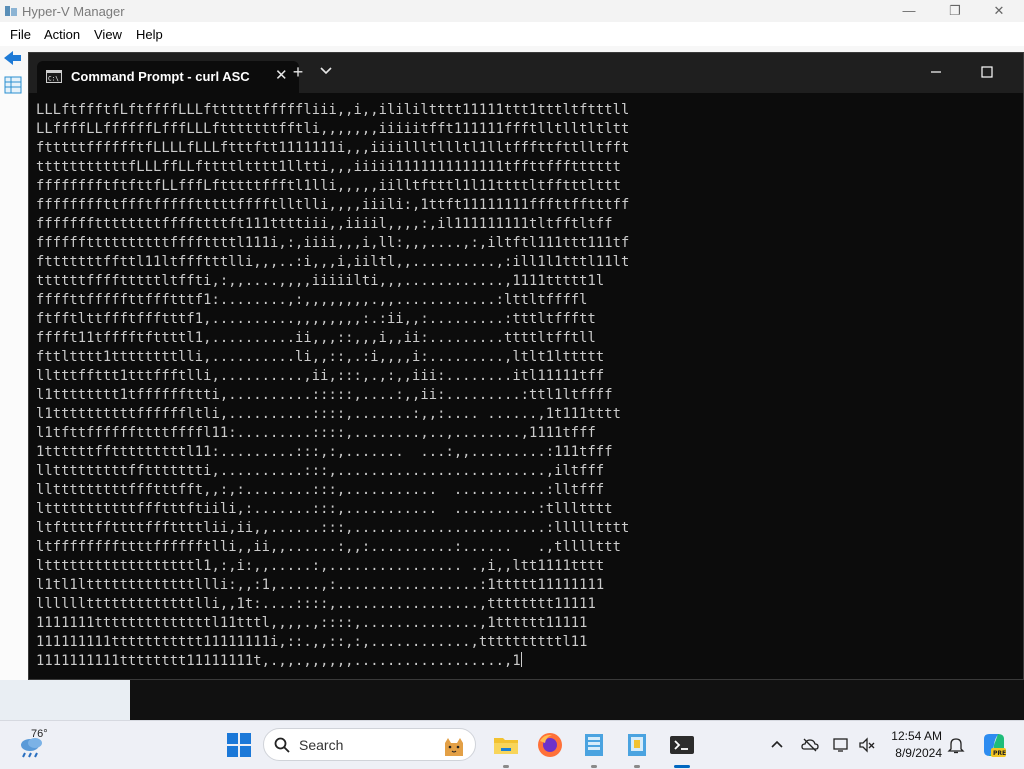 The image size is (1024, 769). I want to click on menu-help: Help, so click(149, 34).